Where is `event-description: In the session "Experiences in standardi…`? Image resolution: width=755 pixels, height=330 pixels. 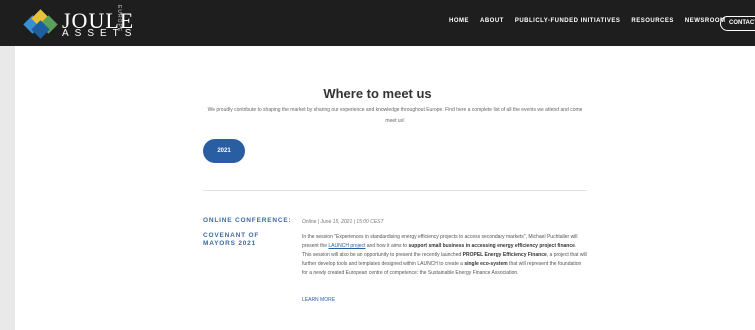 event-description: In the session "Experiences in standardi… is located at coordinates (444, 255).